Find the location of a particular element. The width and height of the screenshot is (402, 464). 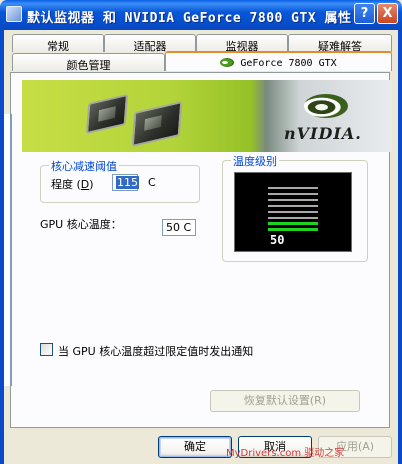

meter-value: 50 is located at coordinates (277, 240).